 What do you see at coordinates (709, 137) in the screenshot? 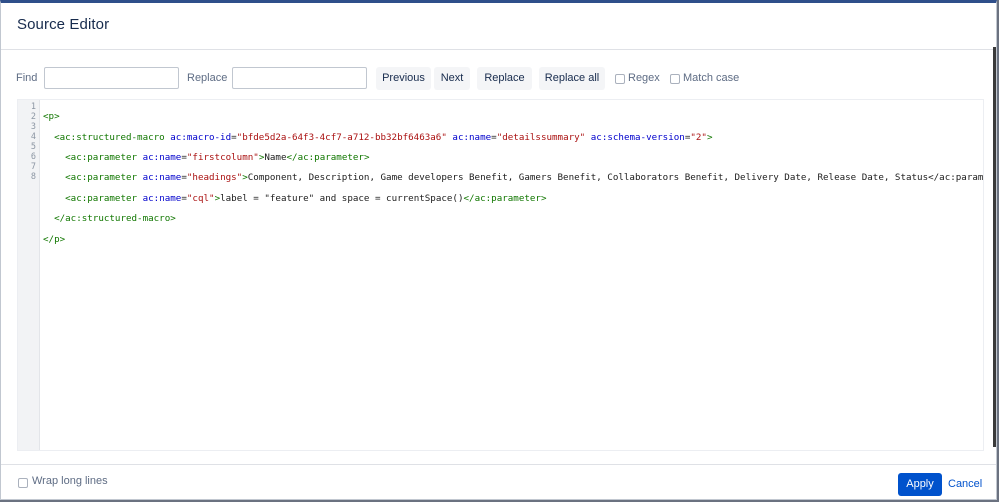
I see `token-gt: >` at bounding box center [709, 137].